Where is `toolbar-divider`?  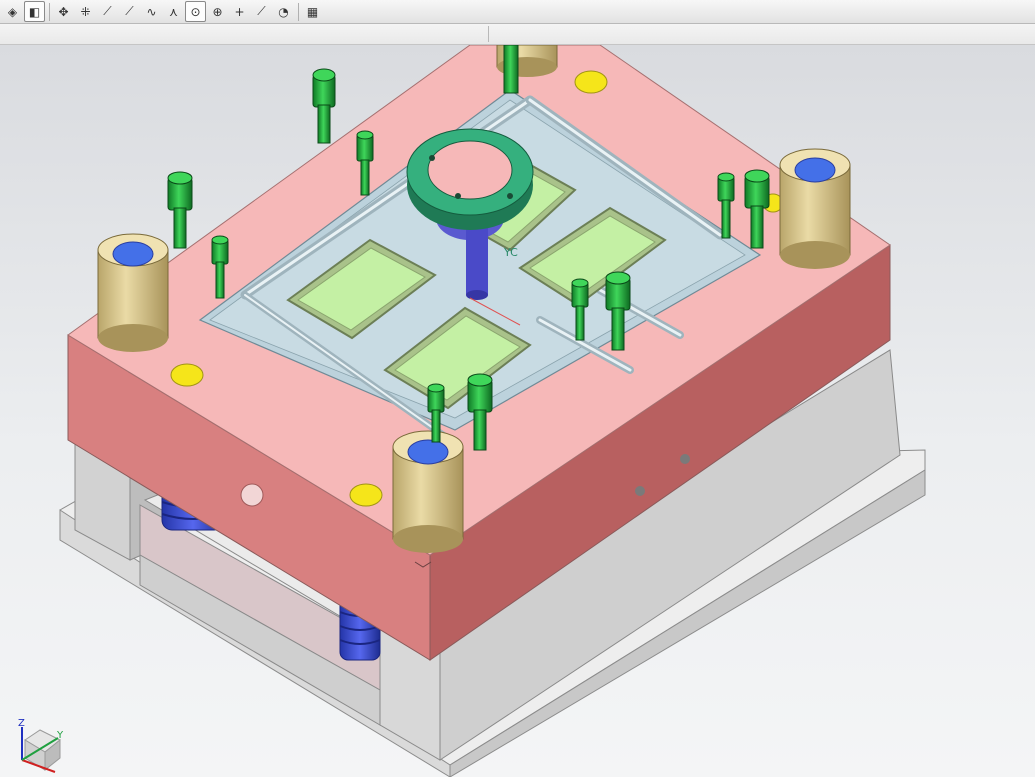 toolbar-divider is located at coordinates (488, 34).